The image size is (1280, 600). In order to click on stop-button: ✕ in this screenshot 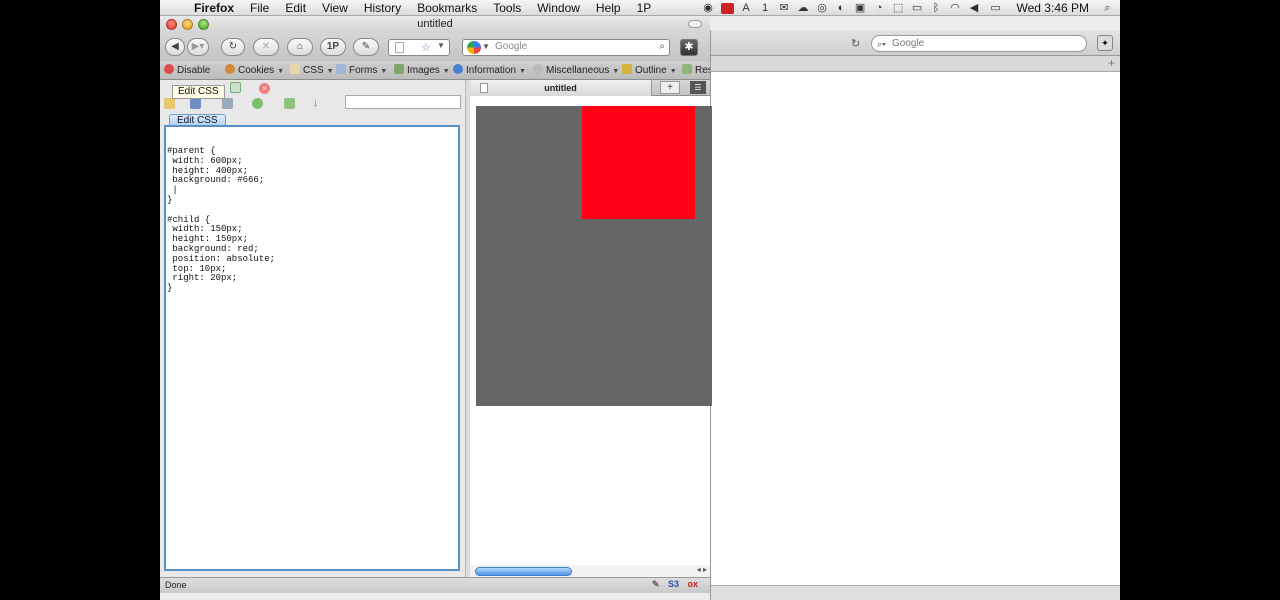, I will do `click(266, 47)`.